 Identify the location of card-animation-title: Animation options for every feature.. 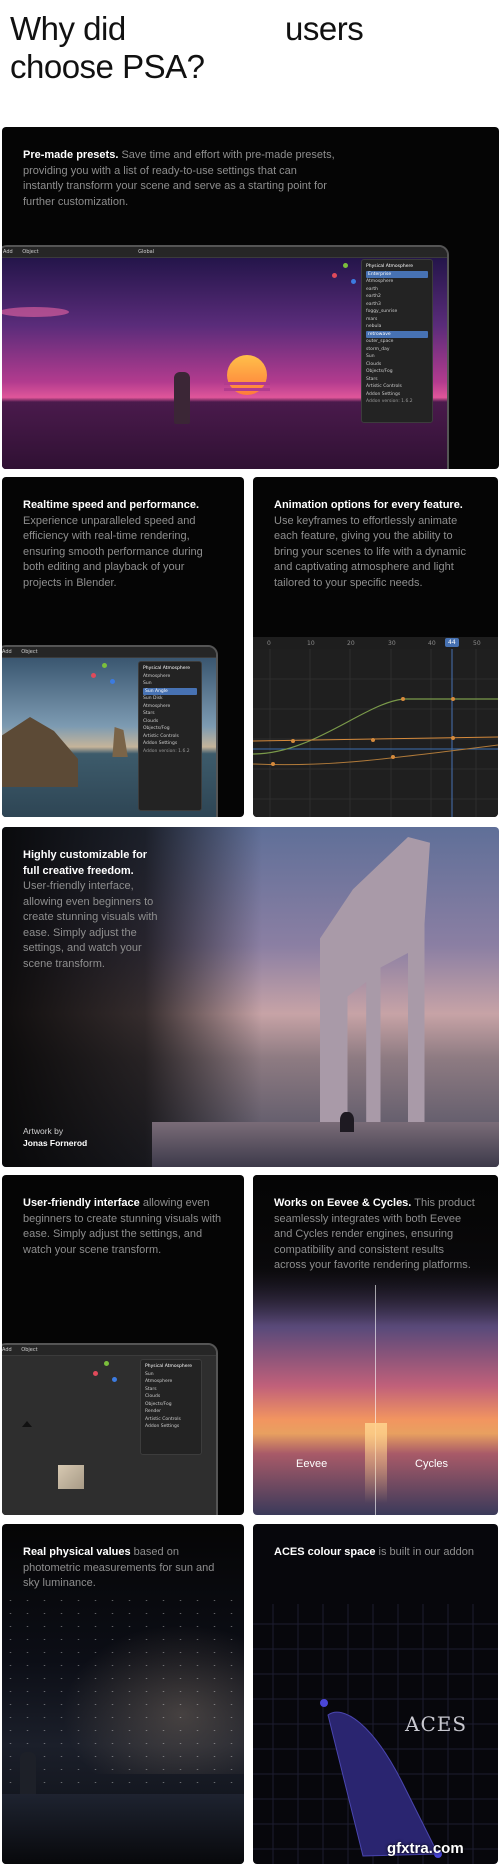
(368, 505).